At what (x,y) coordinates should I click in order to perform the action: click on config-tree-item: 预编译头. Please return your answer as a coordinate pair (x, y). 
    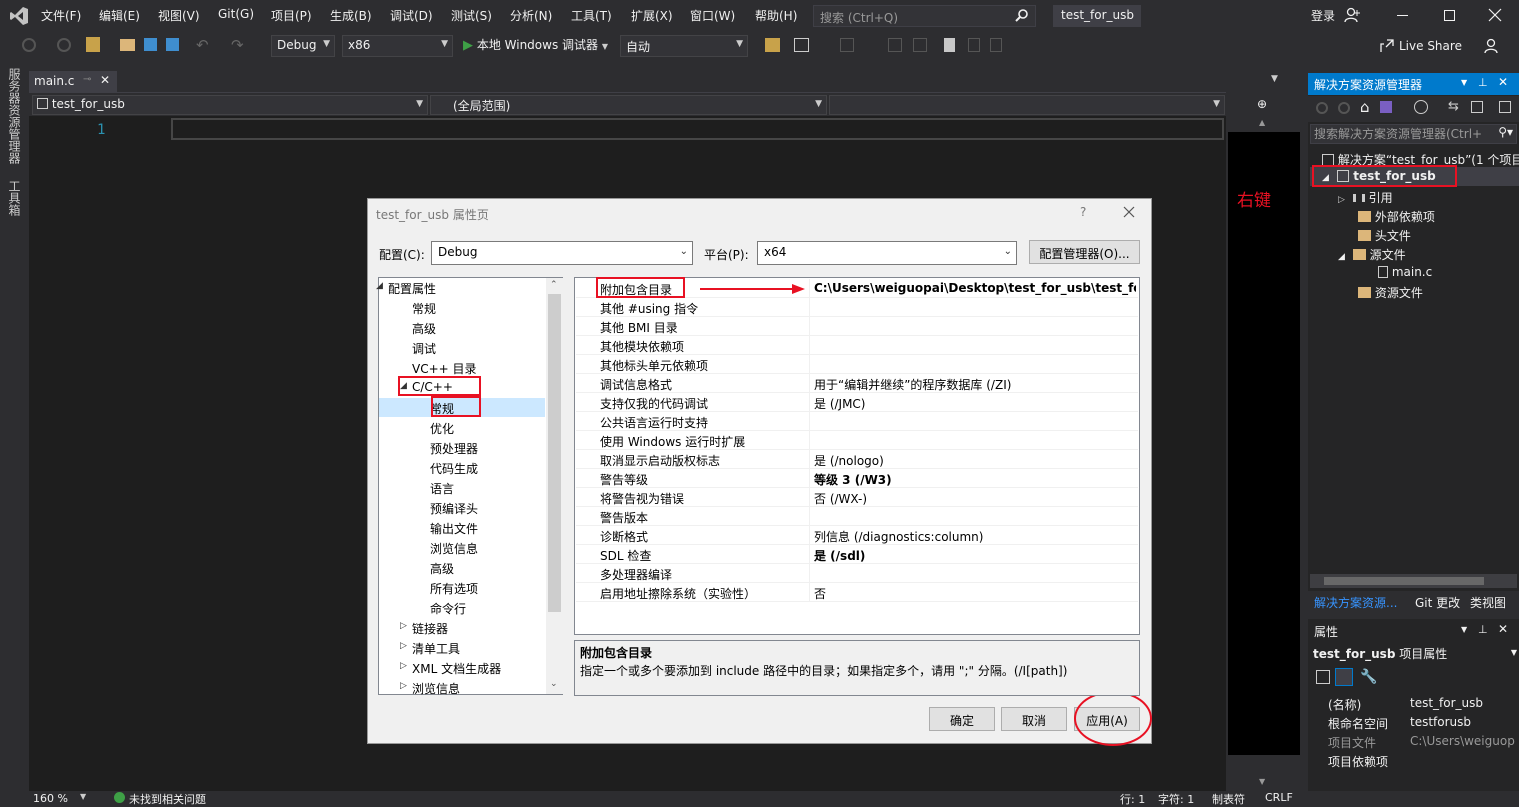
    Looking at the image, I should click on (454, 508).